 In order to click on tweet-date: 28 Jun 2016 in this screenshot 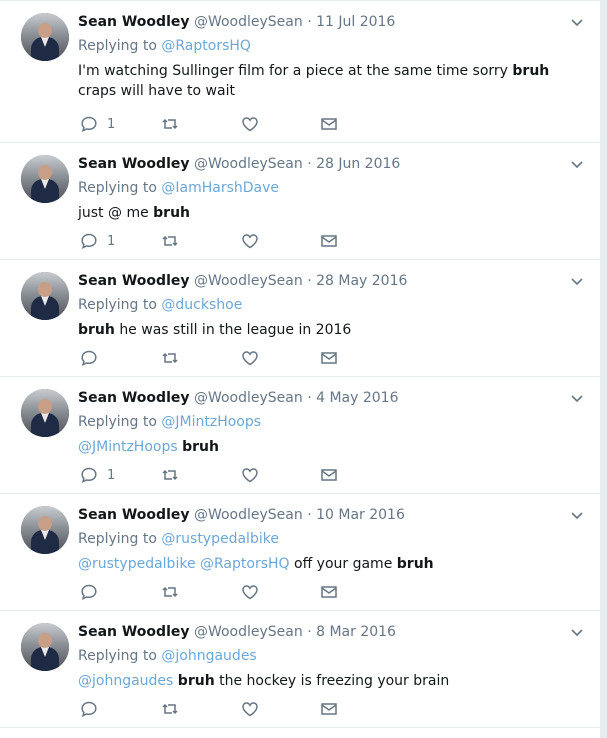, I will do `click(358, 164)`.